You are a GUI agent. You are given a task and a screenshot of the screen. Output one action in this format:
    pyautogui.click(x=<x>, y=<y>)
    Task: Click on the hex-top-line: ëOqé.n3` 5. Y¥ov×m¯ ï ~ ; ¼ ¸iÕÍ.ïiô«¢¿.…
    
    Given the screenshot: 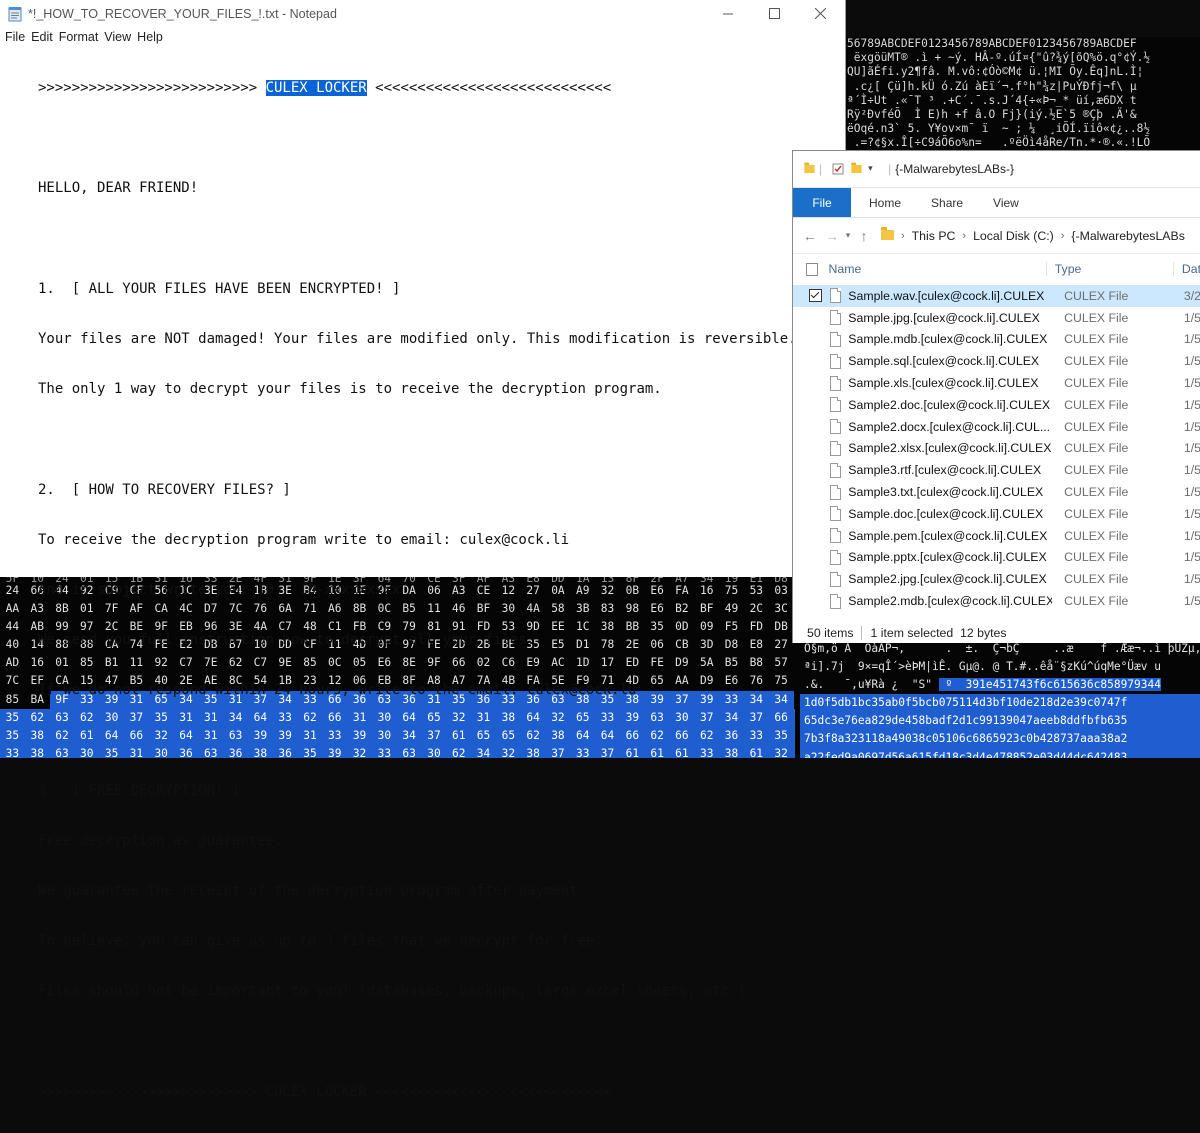 What is the action you would take?
    pyautogui.click(x=999, y=129)
    